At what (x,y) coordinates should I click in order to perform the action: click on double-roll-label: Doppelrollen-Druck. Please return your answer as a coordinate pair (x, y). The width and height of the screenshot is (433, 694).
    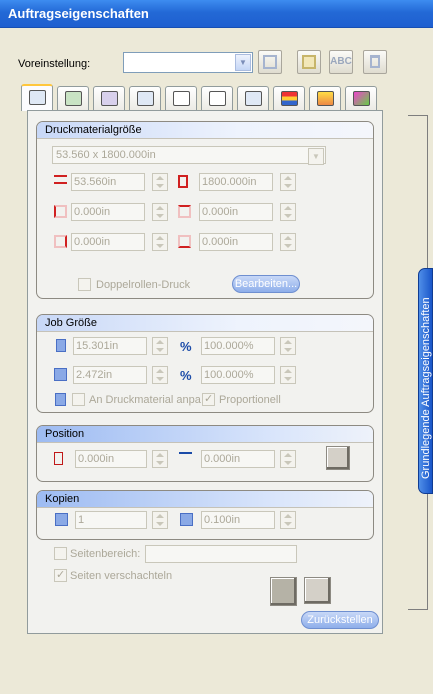
    Looking at the image, I should click on (143, 285).